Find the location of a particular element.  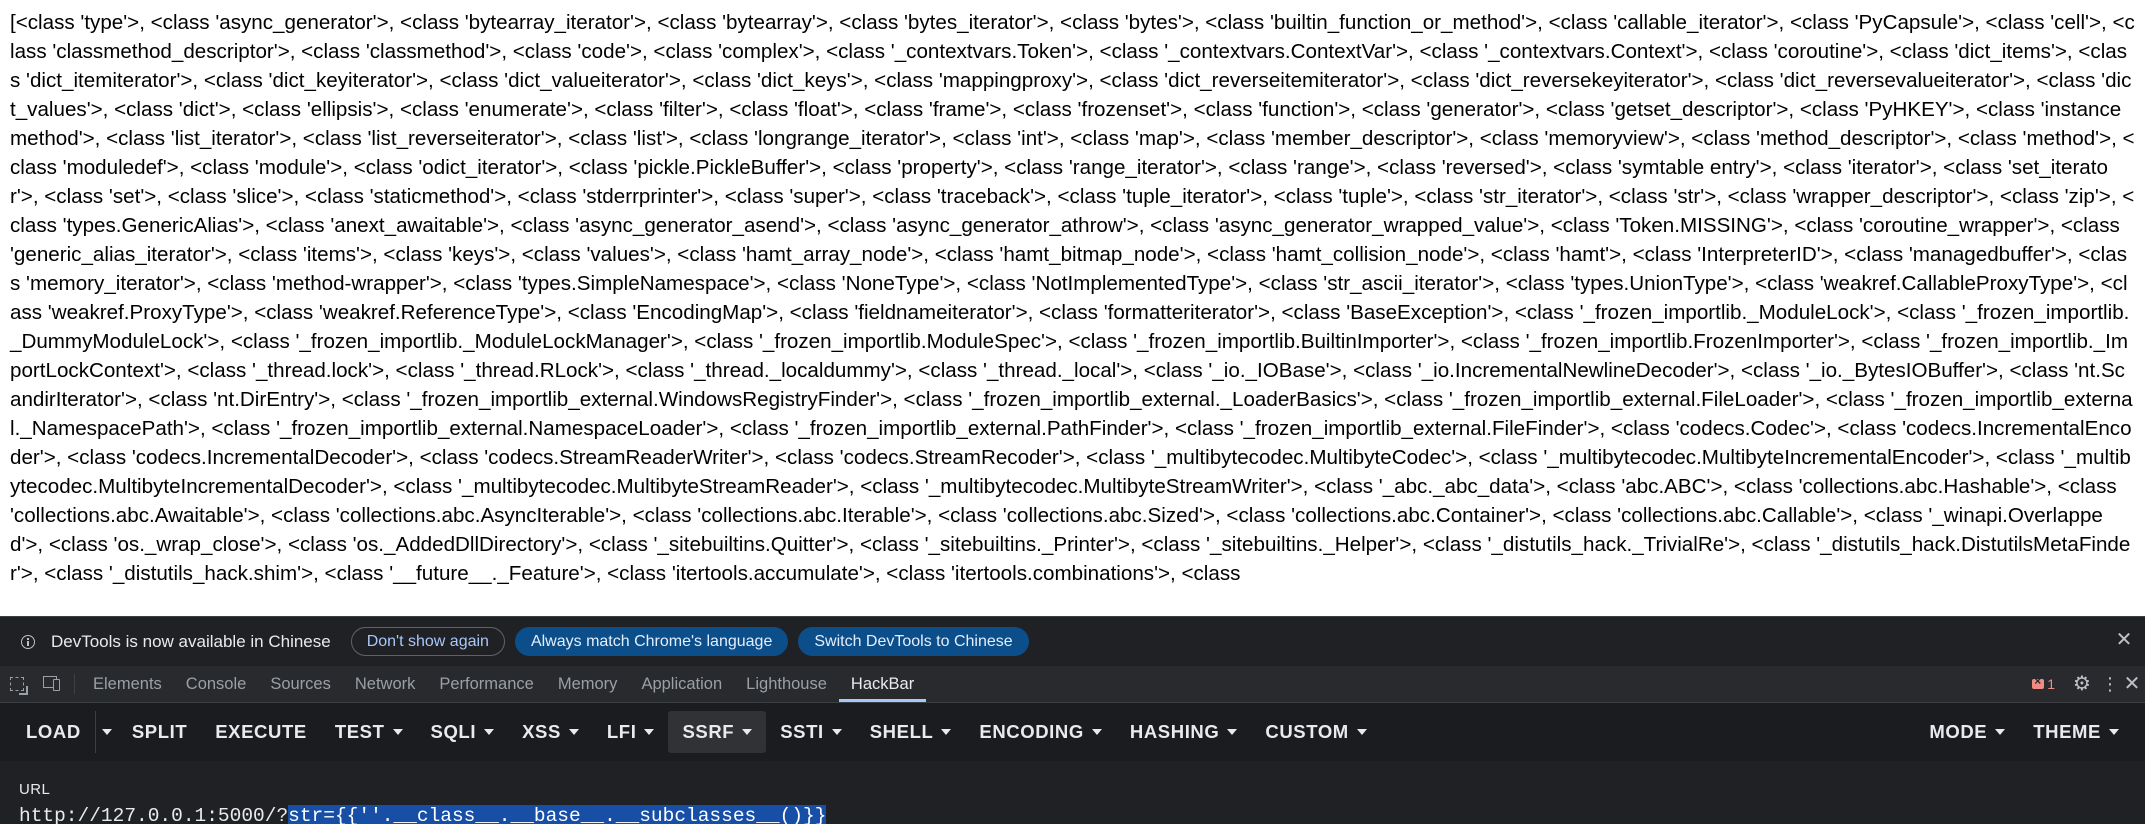

xss-menu-label: XSS is located at coordinates (541, 731).